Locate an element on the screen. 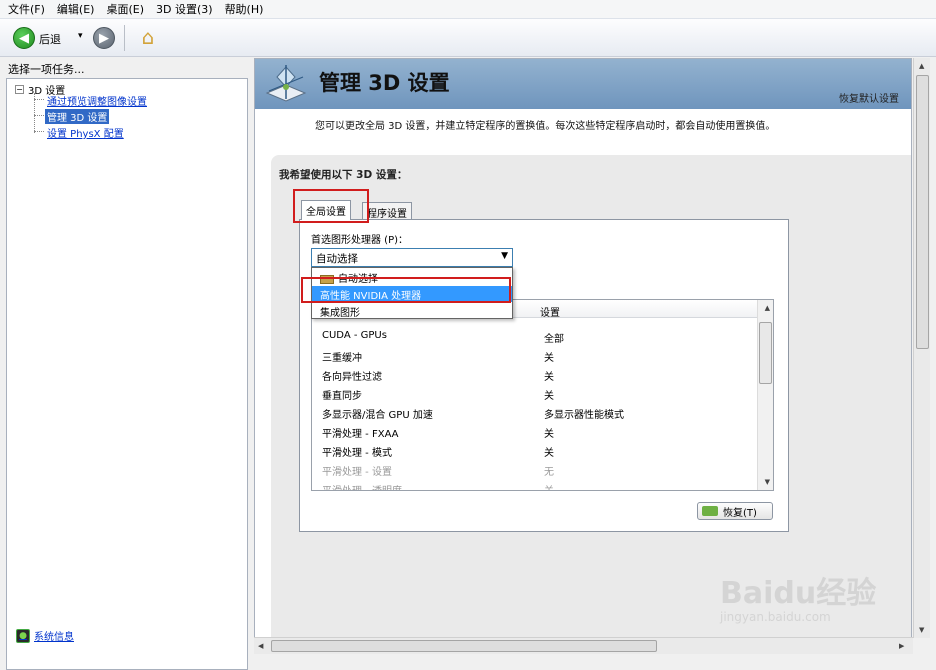 The image size is (936, 670). restore-button-label: 恢复(T) is located at coordinates (740, 513).